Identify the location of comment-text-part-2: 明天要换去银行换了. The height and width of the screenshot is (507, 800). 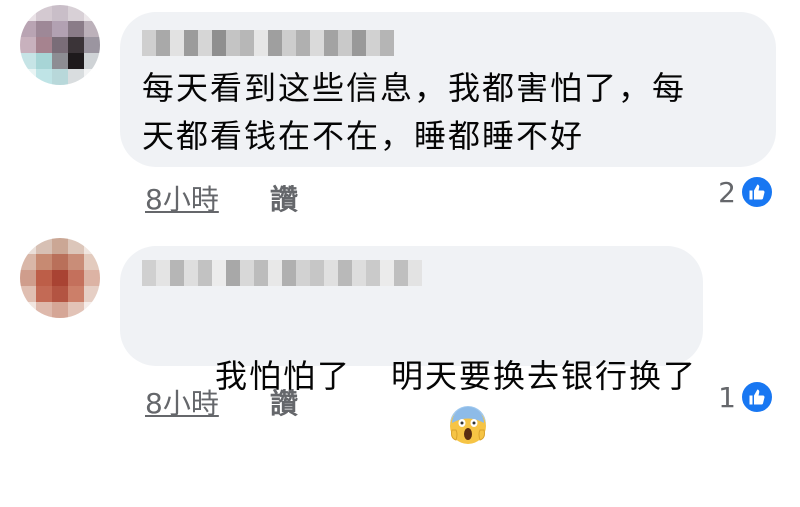
(544, 376).